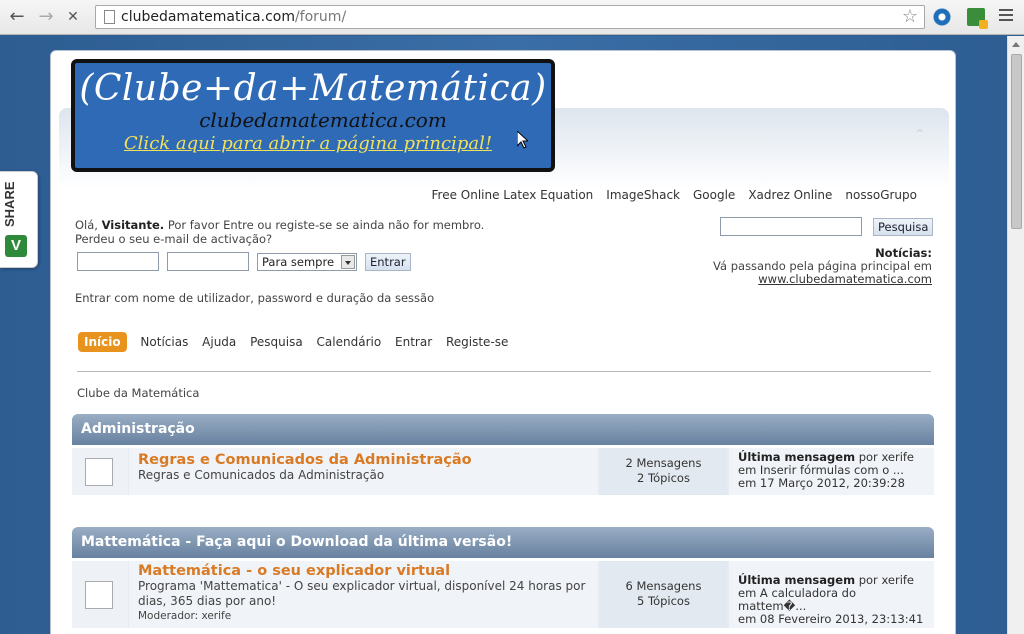 The image size is (1024, 634). What do you see at coordinates (363, 616) in the screenshot?
I see `board-moderator: Moderador: xerife` at bounding box center [363, 616].